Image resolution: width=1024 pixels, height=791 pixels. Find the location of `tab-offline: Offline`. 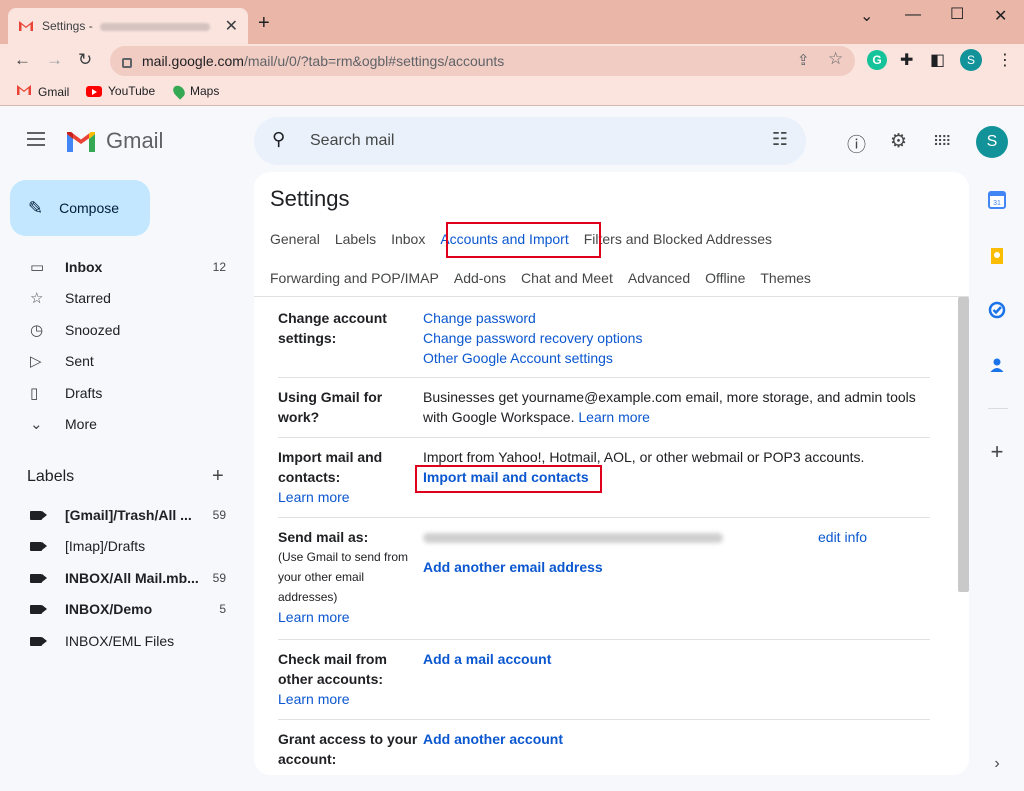

tab-offline: Offline is located at coordinates (725, 278).